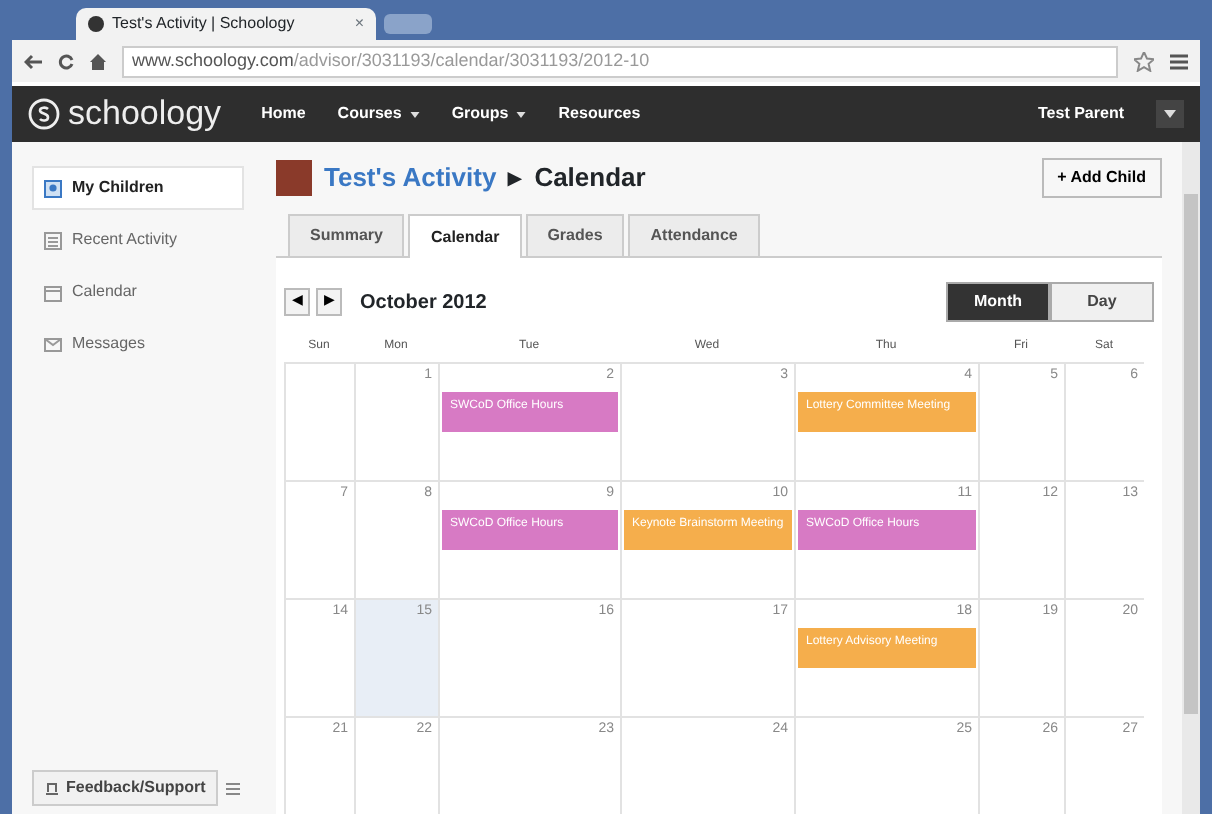 Image resolution: width=1212 pixels, height=814 pixels. What do you see at coordinates (283, 114) in the screenshot?
I see `nav-menu-item: Home` at bounding box center [283, 114].